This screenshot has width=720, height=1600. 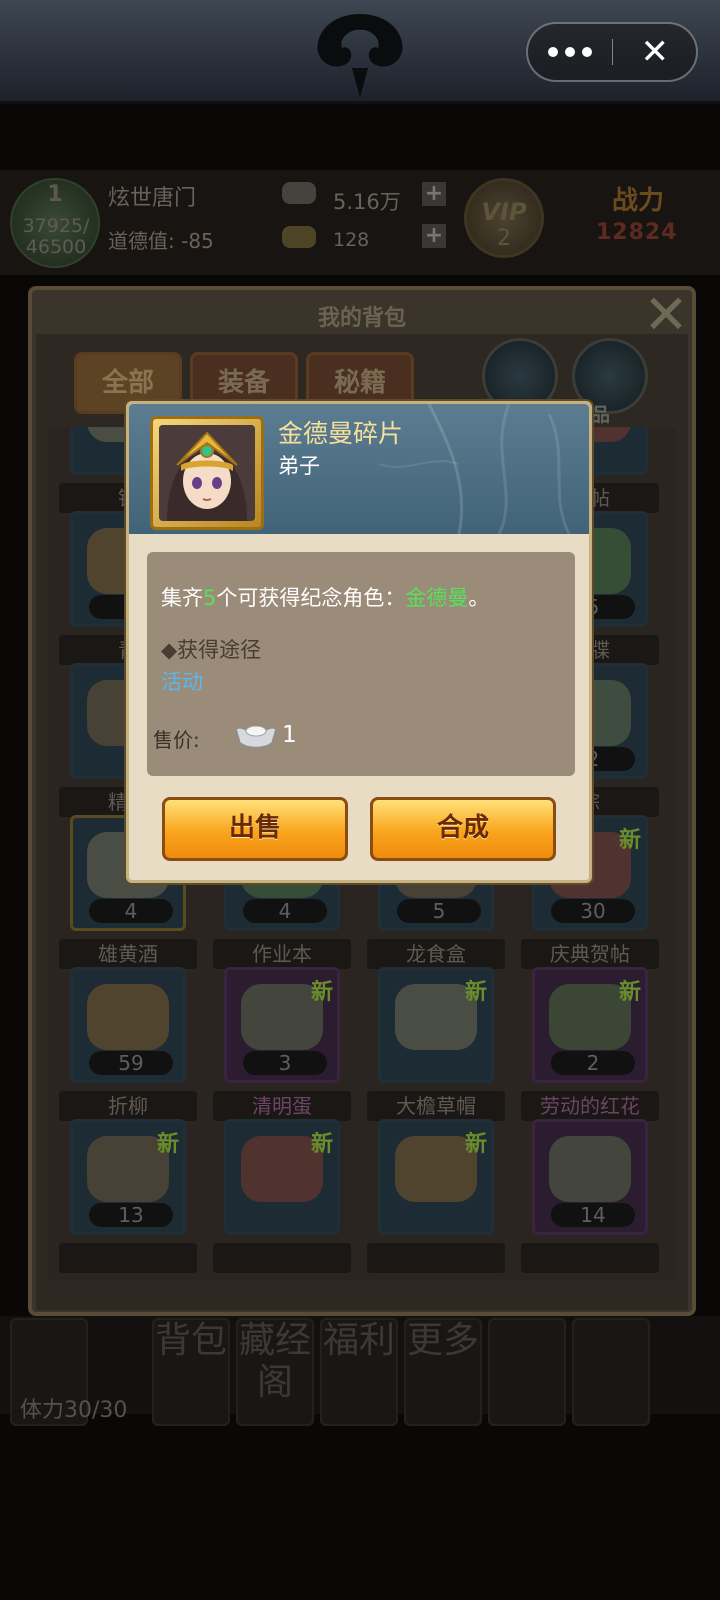 I want to click on dialog-title: 金德曼碎片, so click(x=341, y=433).